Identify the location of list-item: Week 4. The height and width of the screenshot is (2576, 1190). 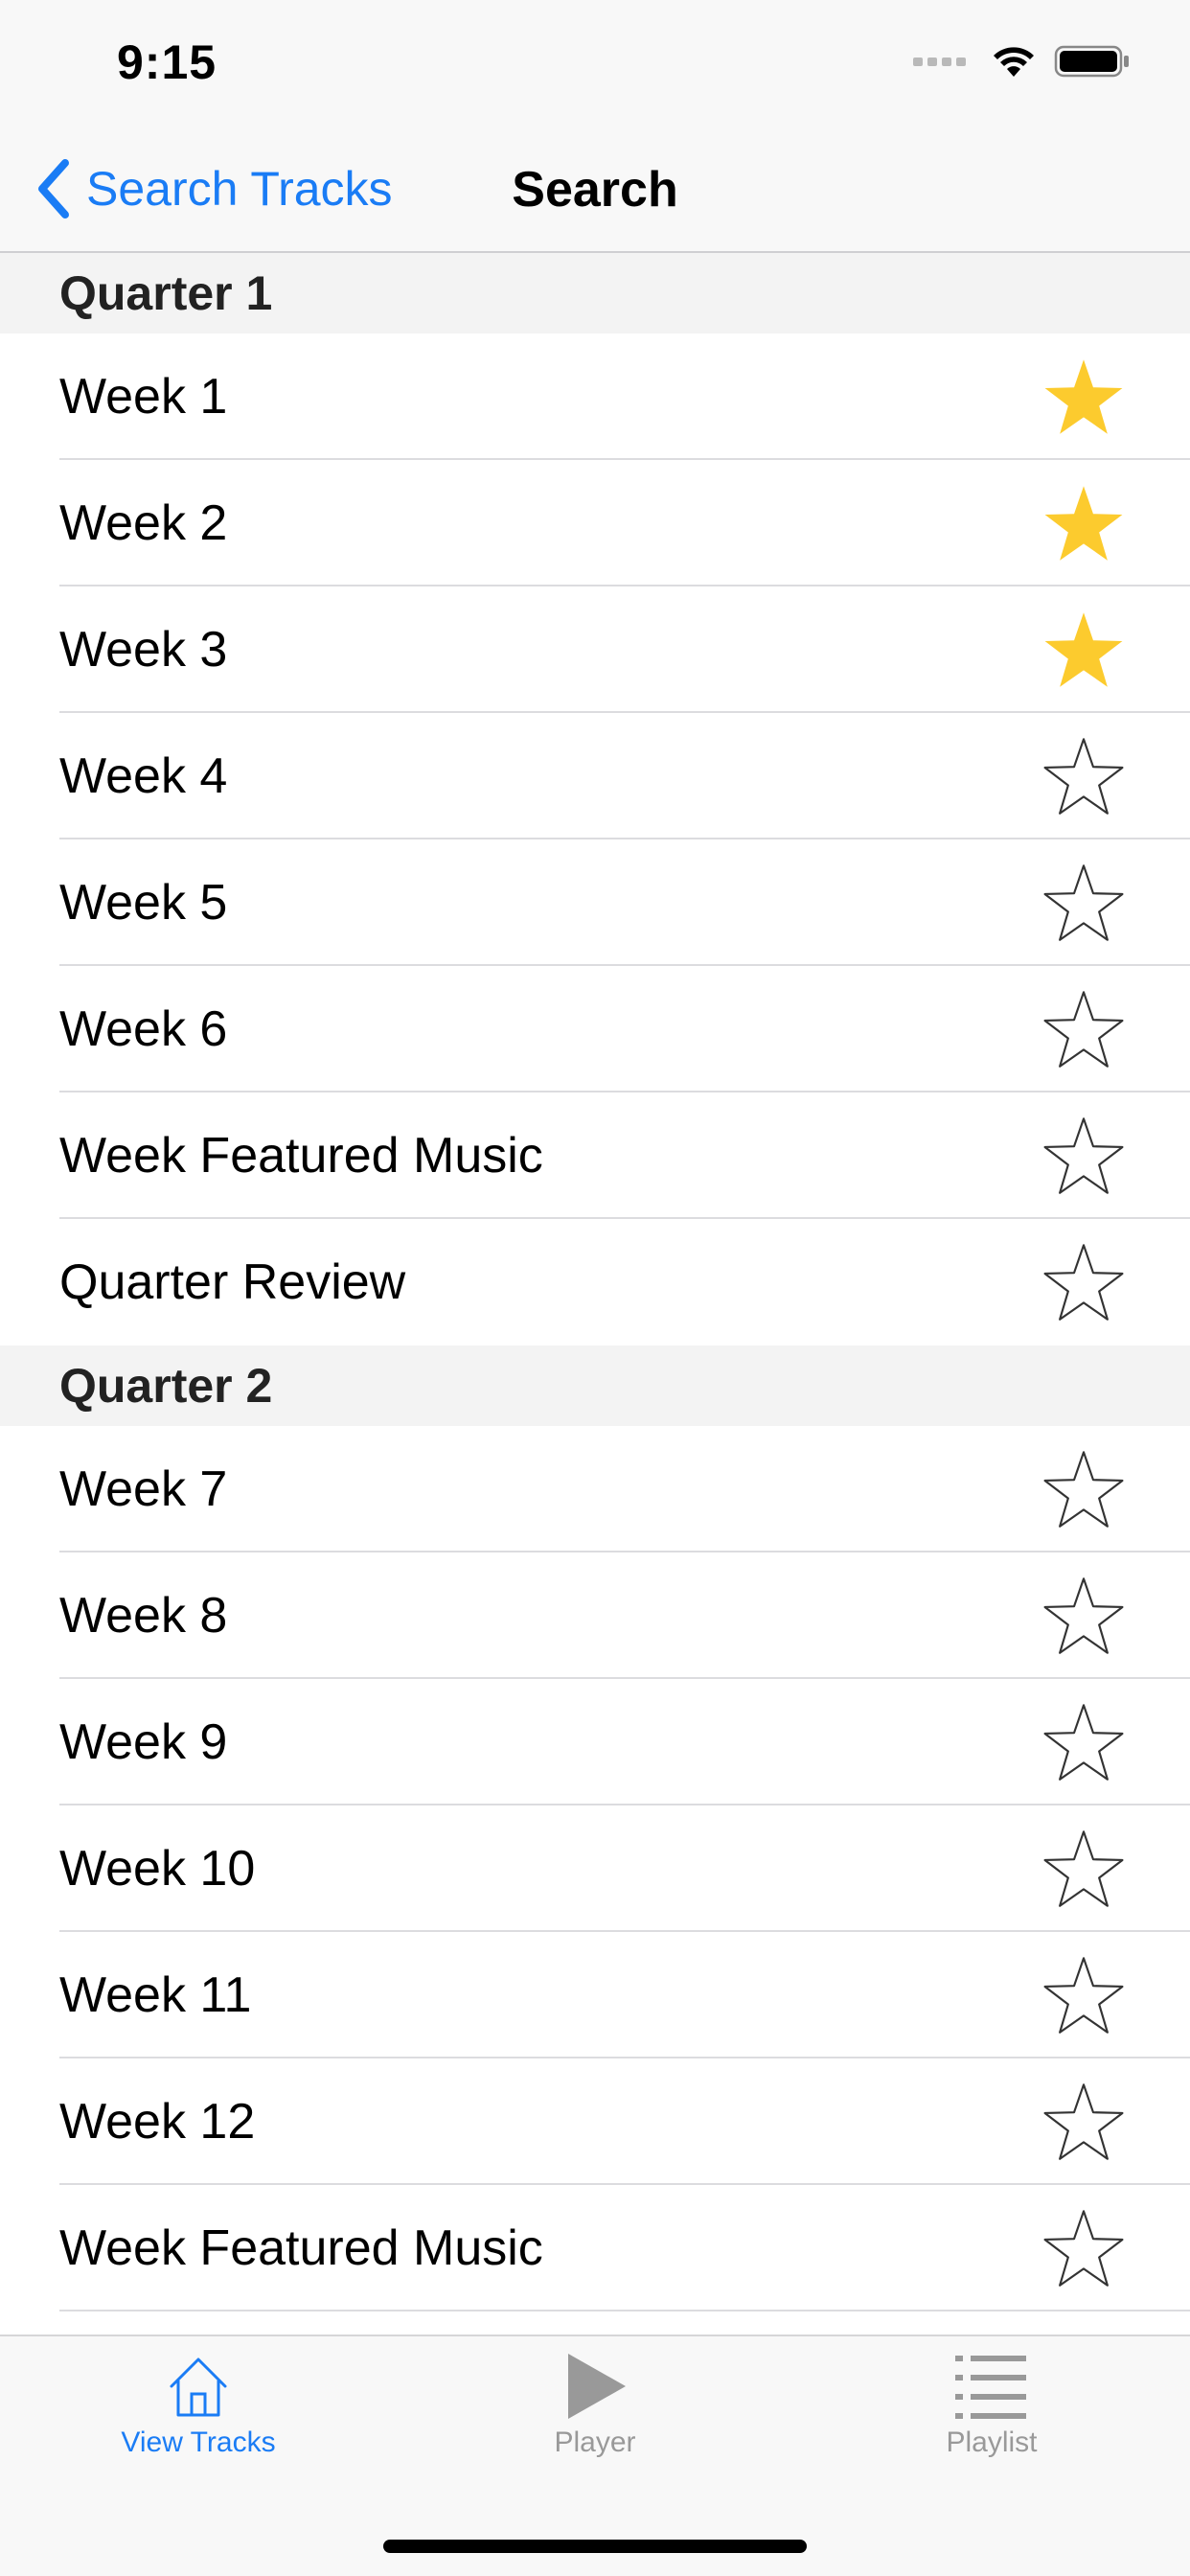
(595, 776).